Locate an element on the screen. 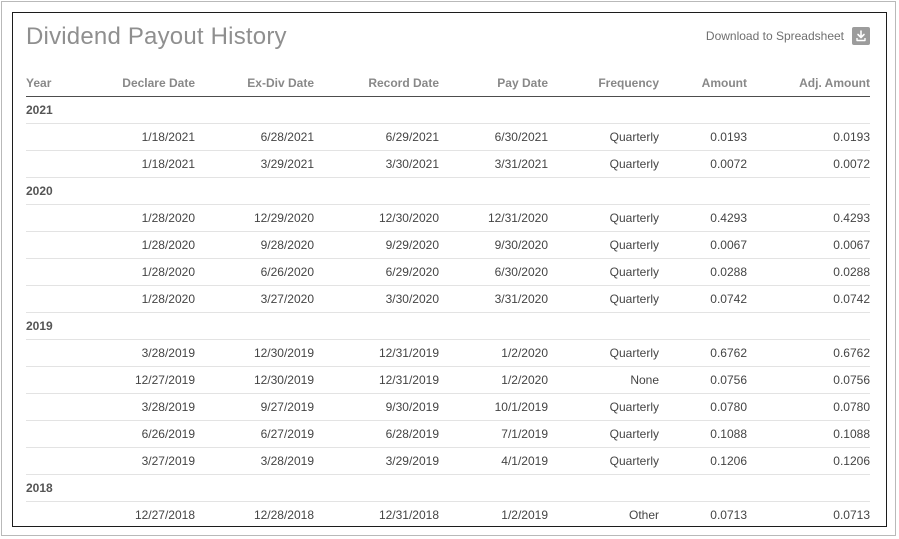  cell-ex-div-date: 3/27/2020 is located at coordinates (254, 299).